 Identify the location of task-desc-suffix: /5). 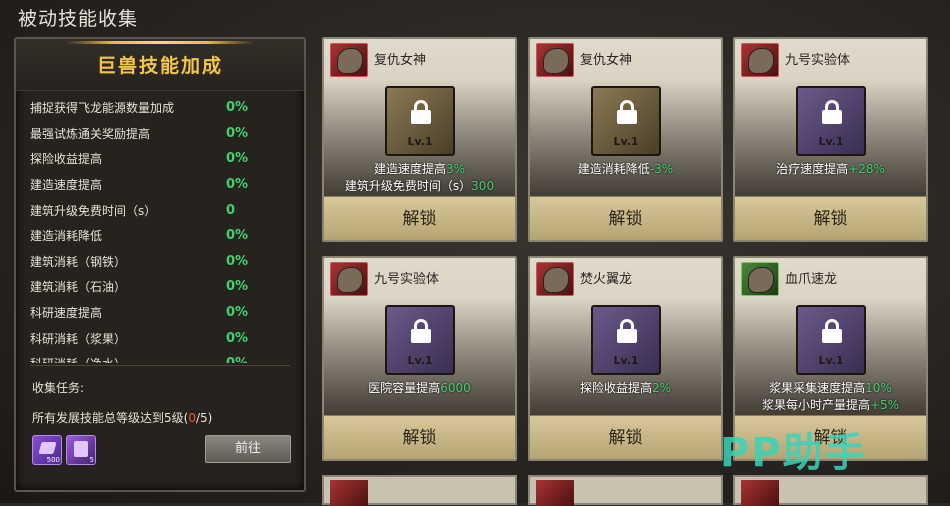
(204, 418).